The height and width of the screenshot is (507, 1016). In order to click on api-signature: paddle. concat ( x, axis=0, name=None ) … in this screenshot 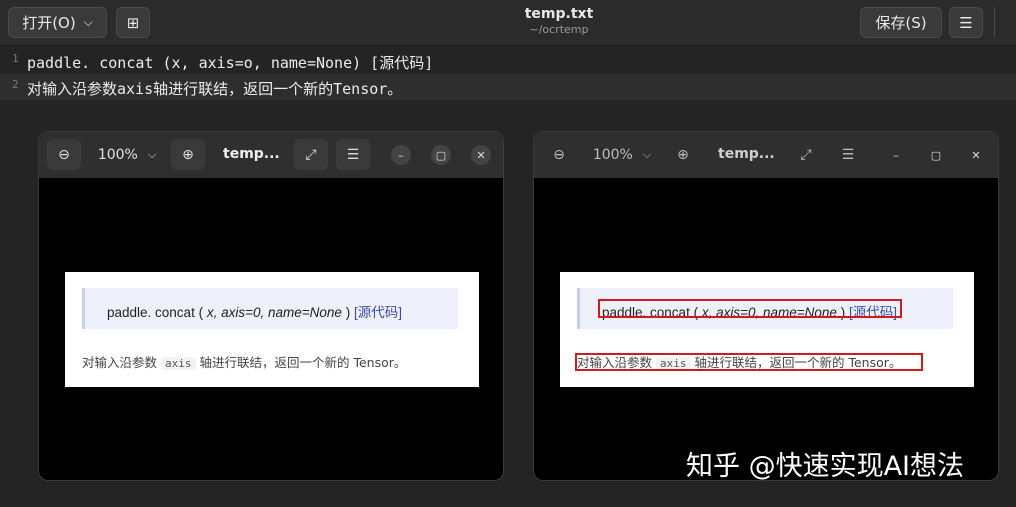, I will do `click(254, 311)`.